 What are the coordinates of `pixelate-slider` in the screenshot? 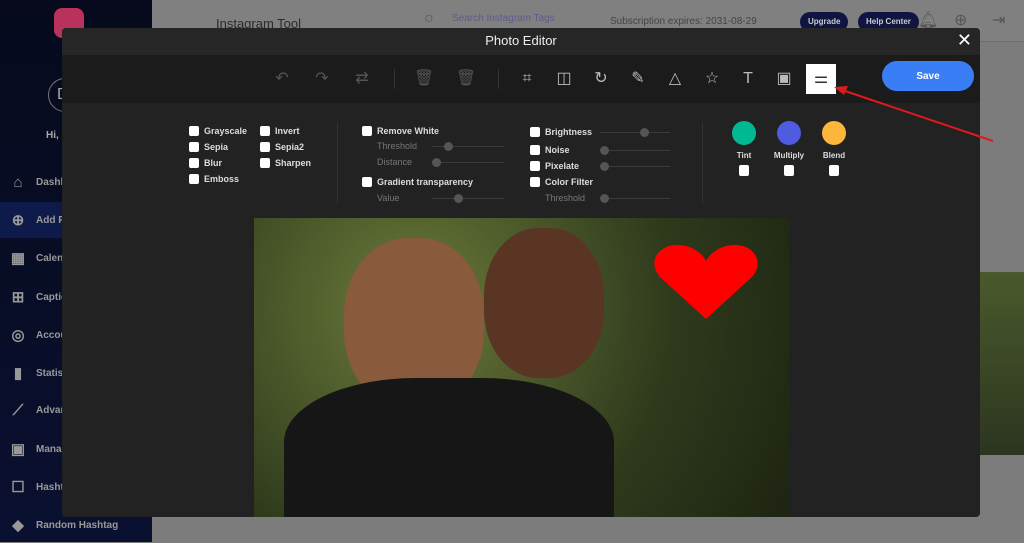 It's located at (635, 166).